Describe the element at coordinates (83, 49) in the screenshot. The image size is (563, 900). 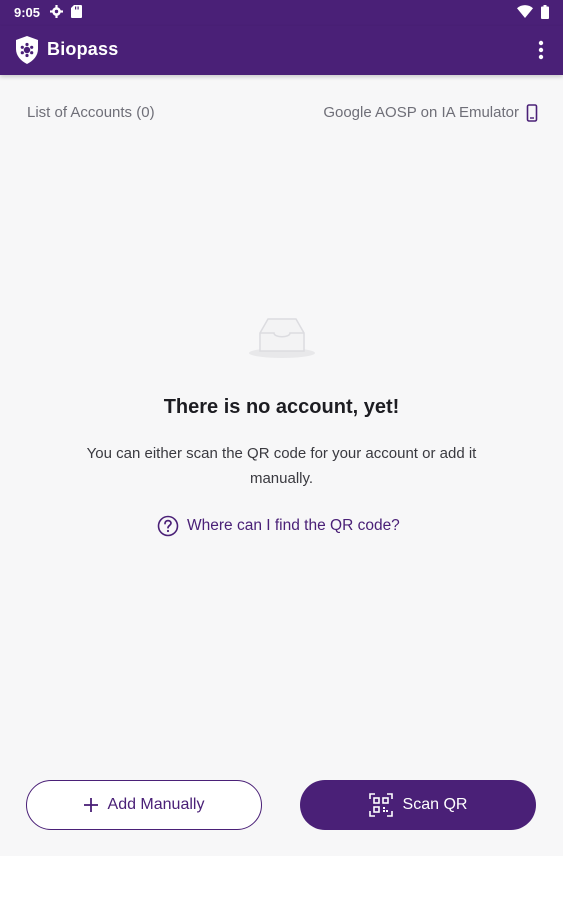
I see `app-title: Biopass` at that location.